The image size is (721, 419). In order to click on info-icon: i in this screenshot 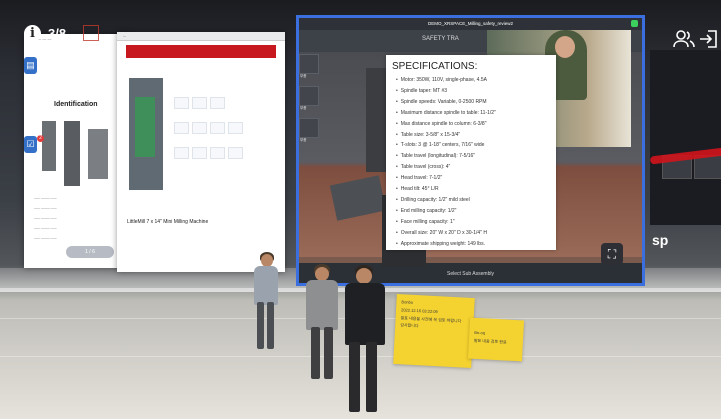, I will do `click(32, 33)`.